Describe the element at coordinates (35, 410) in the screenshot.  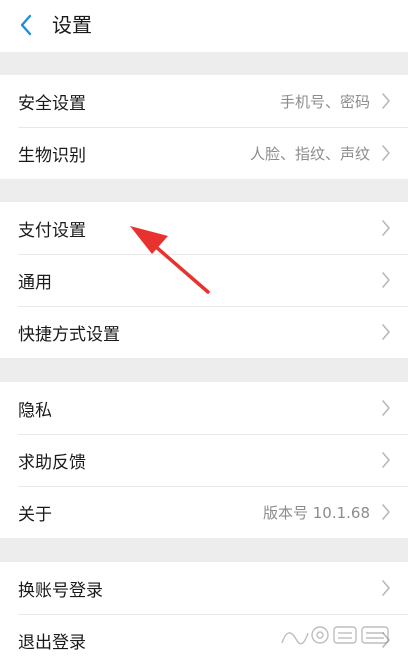
I see `row-label: 隐私` at that location.